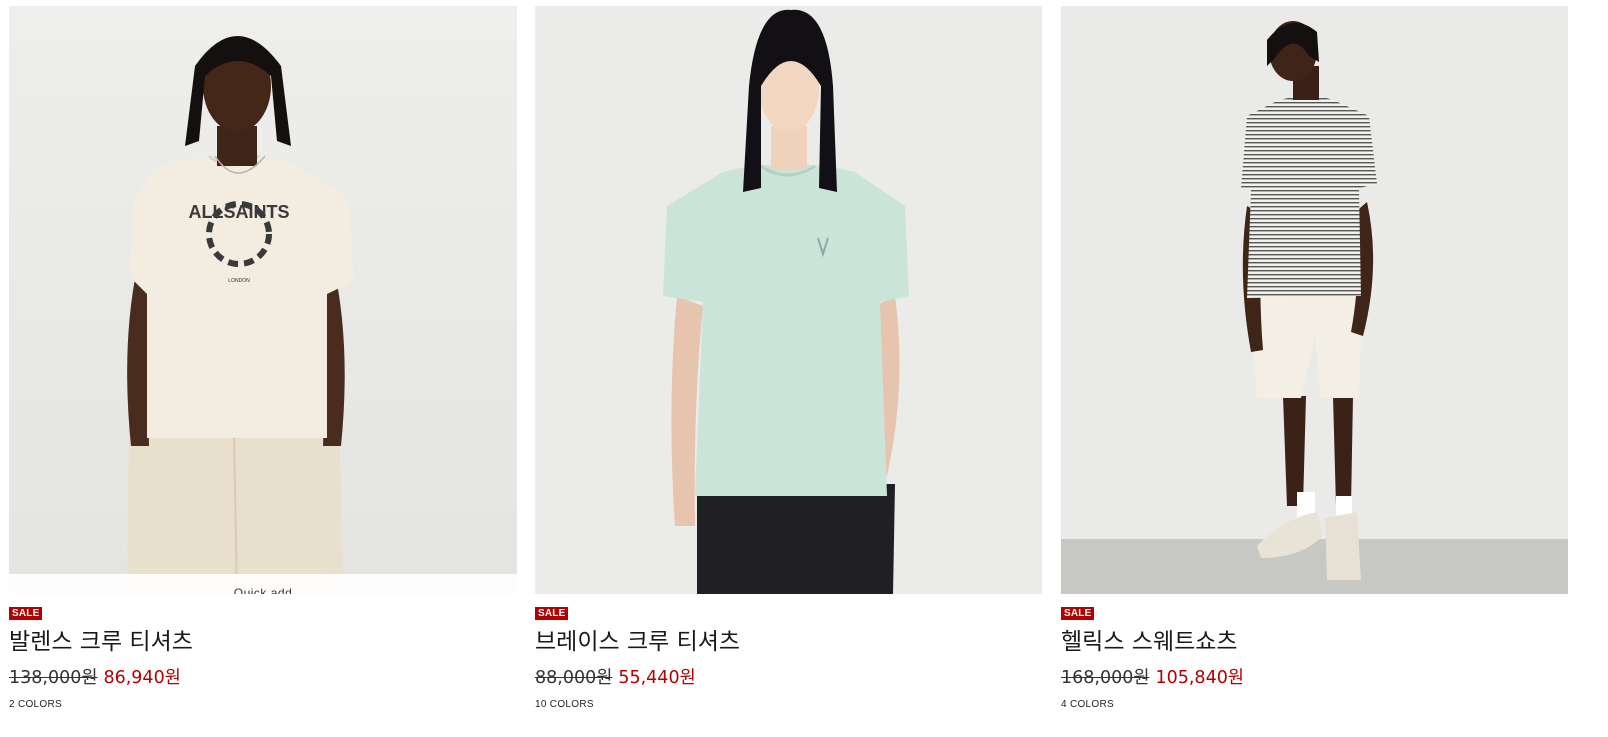  What do you see at coordinates (1149, 639) in the screenshot?
I see `product-name: 헬릭스 스웨트쇼츠` at bounding box center [1149, 639].